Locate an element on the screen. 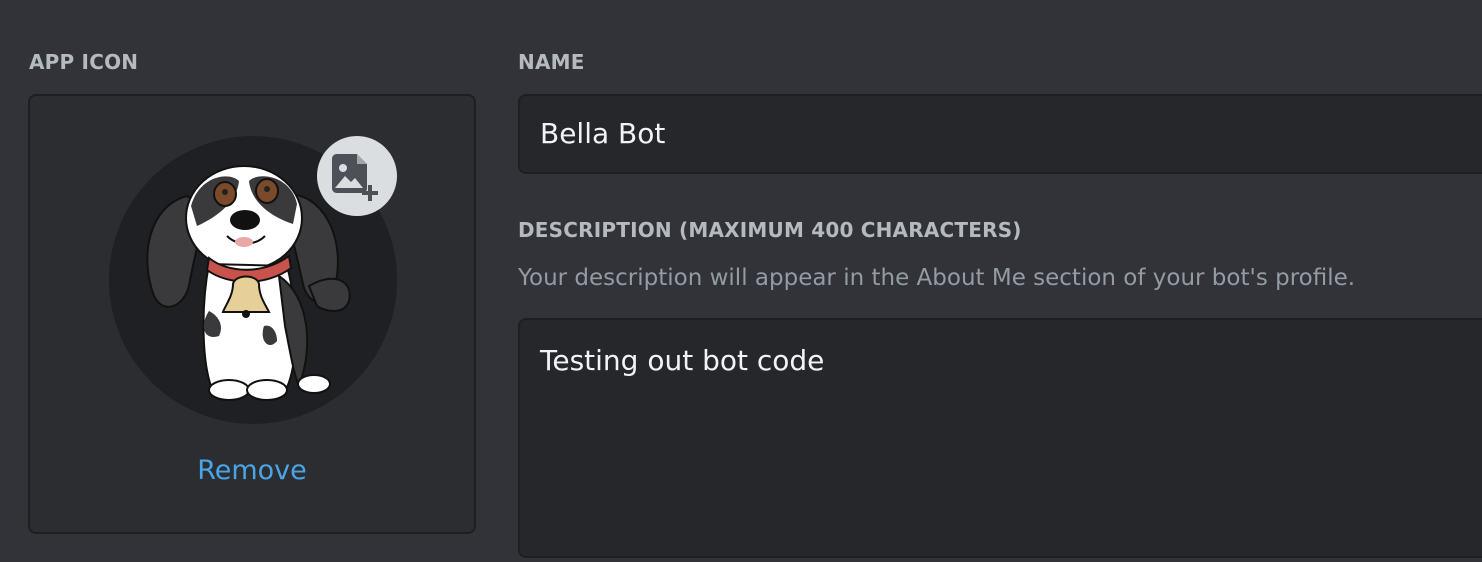  remove-icon-link: Remove is located at coordinates (252, 471).